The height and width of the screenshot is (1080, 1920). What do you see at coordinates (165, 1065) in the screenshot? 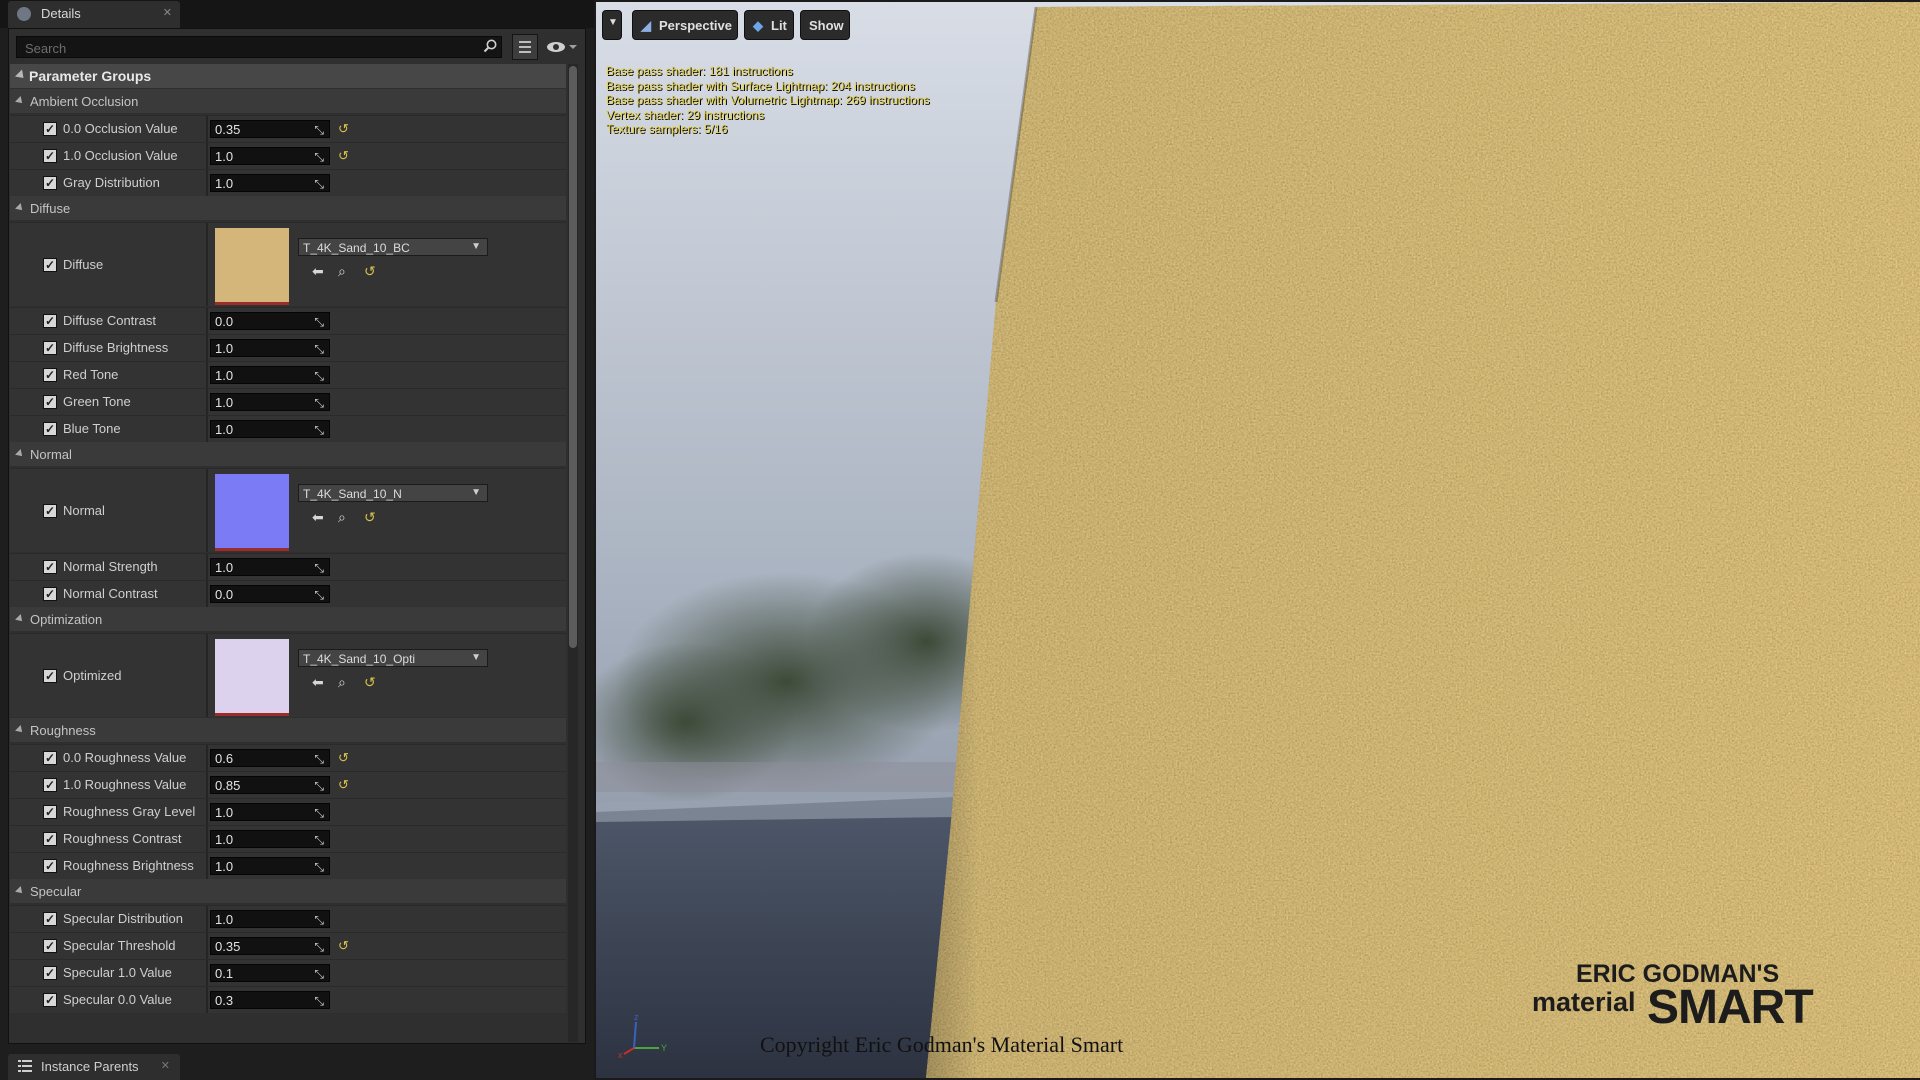
I see `close-icon: ✕` at bounding box center [165, 1065].